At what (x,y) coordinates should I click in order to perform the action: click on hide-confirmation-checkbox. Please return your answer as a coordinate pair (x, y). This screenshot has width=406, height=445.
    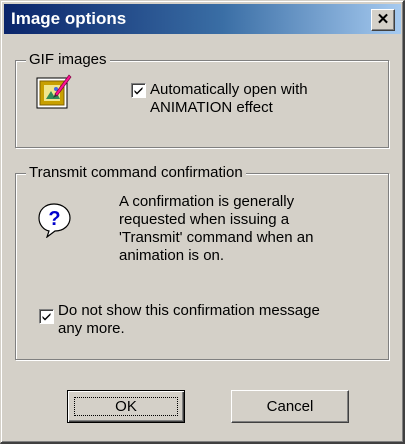
    Looking at the image, I should click on (46, 316).